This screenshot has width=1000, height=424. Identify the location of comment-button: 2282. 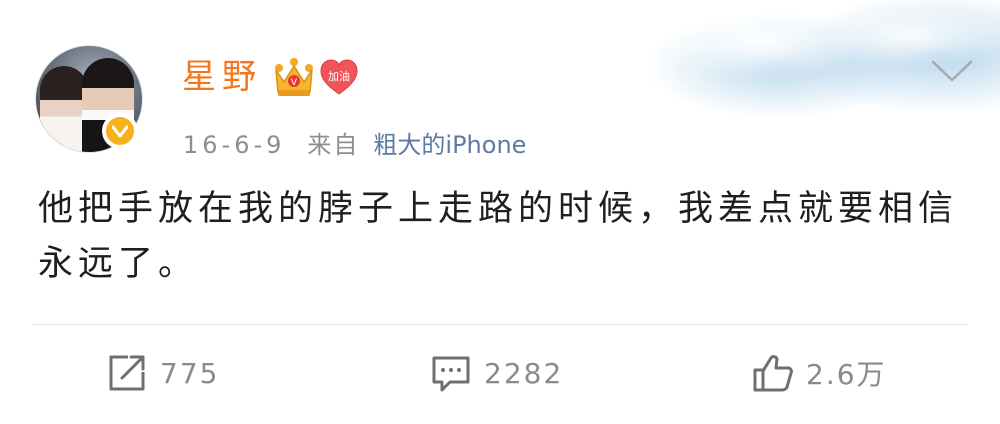
(496, 373).